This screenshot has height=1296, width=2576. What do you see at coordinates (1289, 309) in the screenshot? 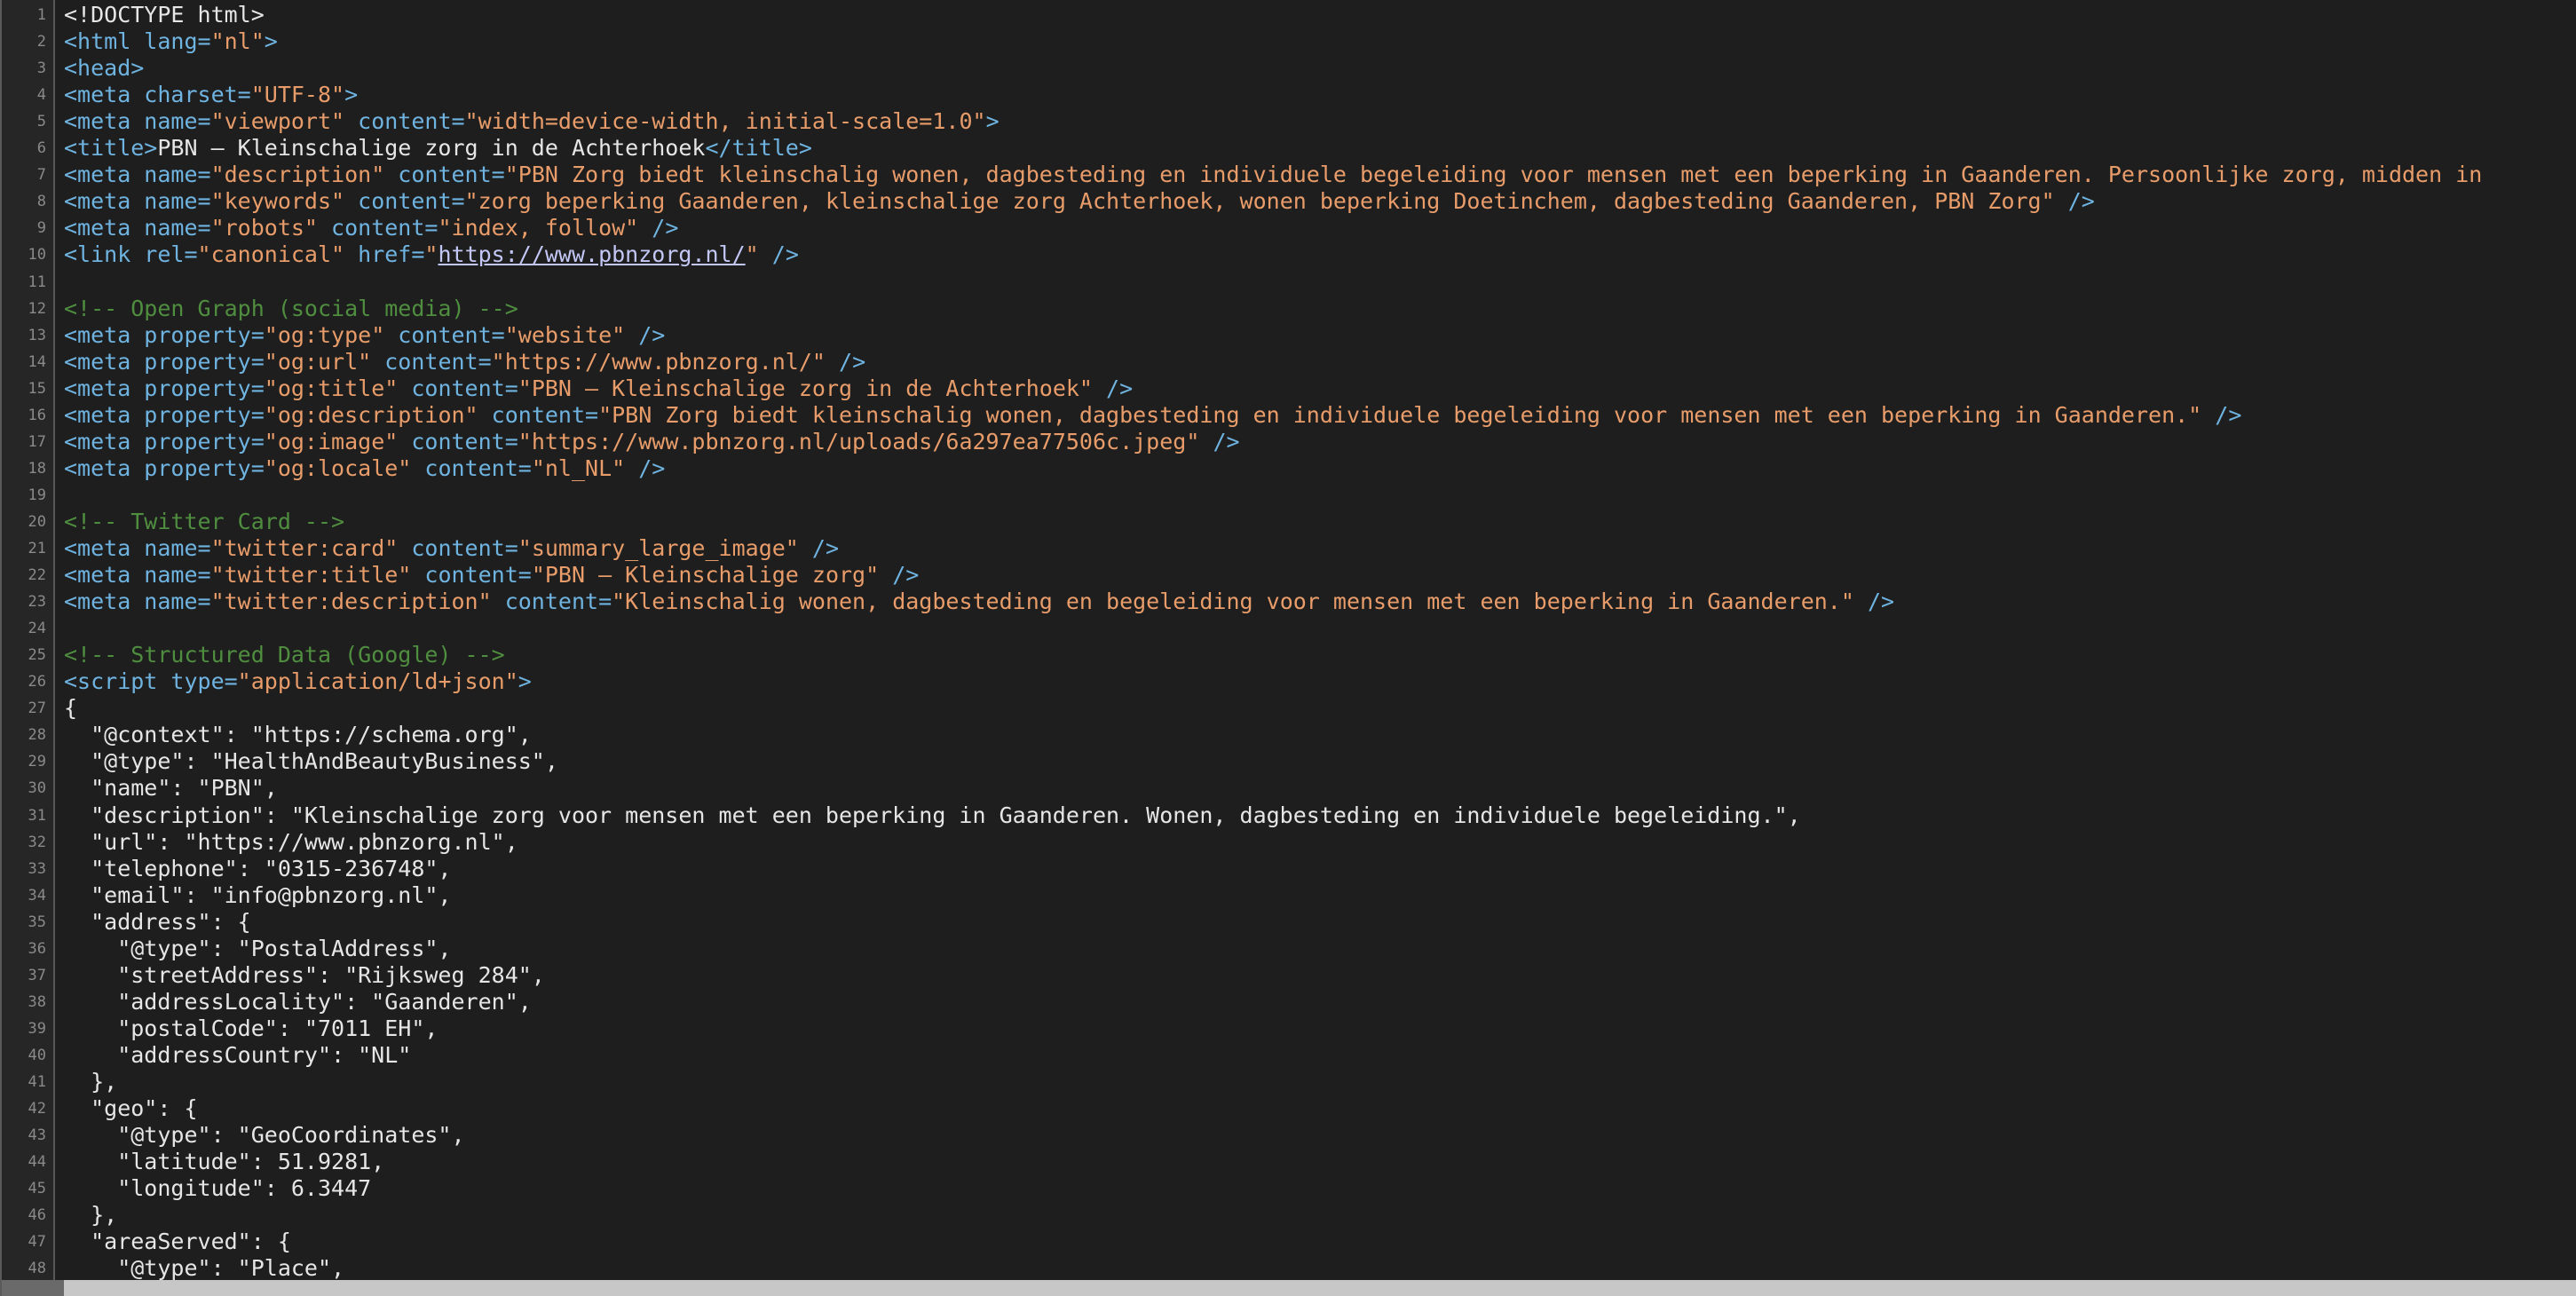
I see `code-line: 12 <!-- Open Graph (social media) -->` at bounding box center [1289, 309].